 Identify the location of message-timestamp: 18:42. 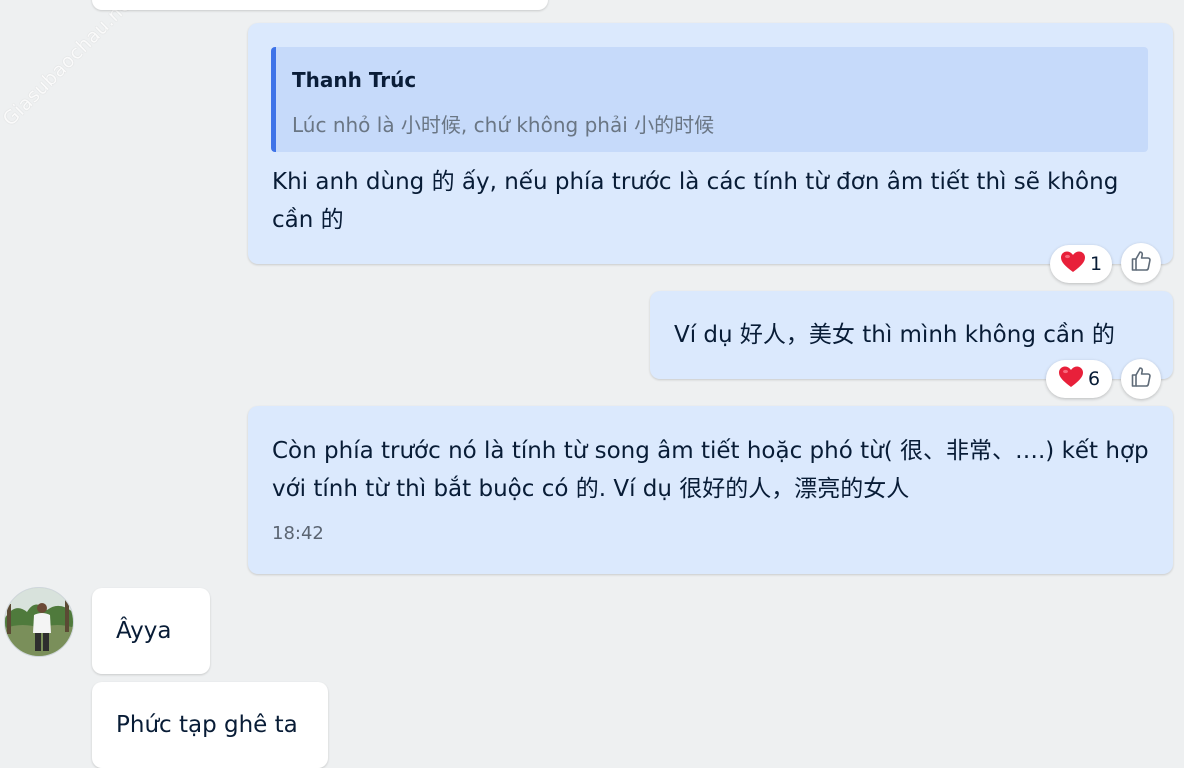
(298, 533).